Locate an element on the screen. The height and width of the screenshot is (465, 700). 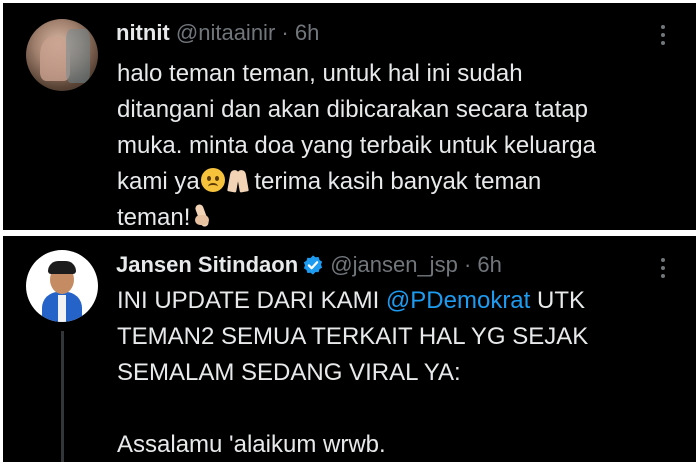
mention-link: @PDemokrat is located at coordinates (458, 300).